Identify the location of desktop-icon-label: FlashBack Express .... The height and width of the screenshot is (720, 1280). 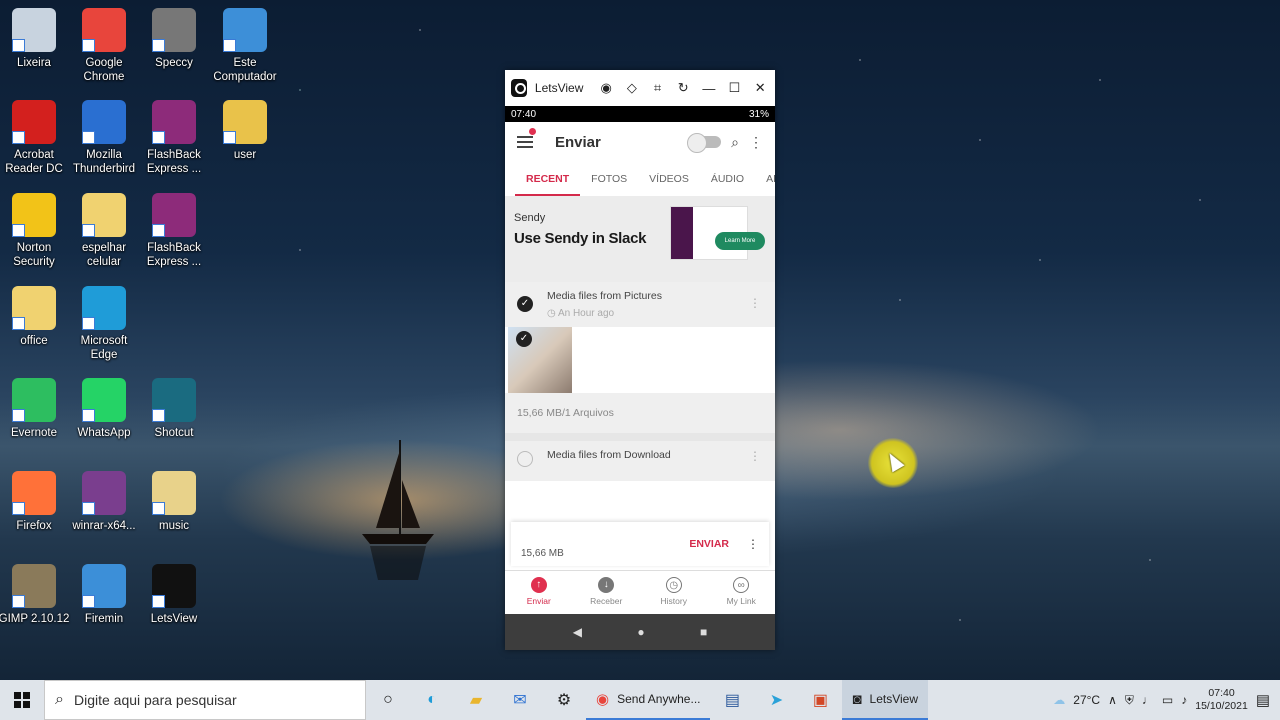
(174, 162).